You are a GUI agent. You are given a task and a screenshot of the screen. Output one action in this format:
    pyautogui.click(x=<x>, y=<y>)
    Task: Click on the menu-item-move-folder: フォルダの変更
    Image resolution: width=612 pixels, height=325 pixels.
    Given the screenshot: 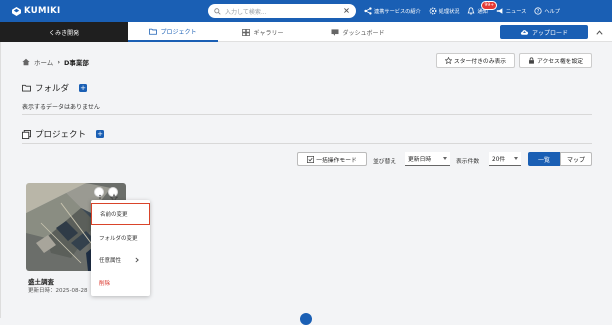 What is the action you would take?
    pyautogui.click(x=120, y=238)
    